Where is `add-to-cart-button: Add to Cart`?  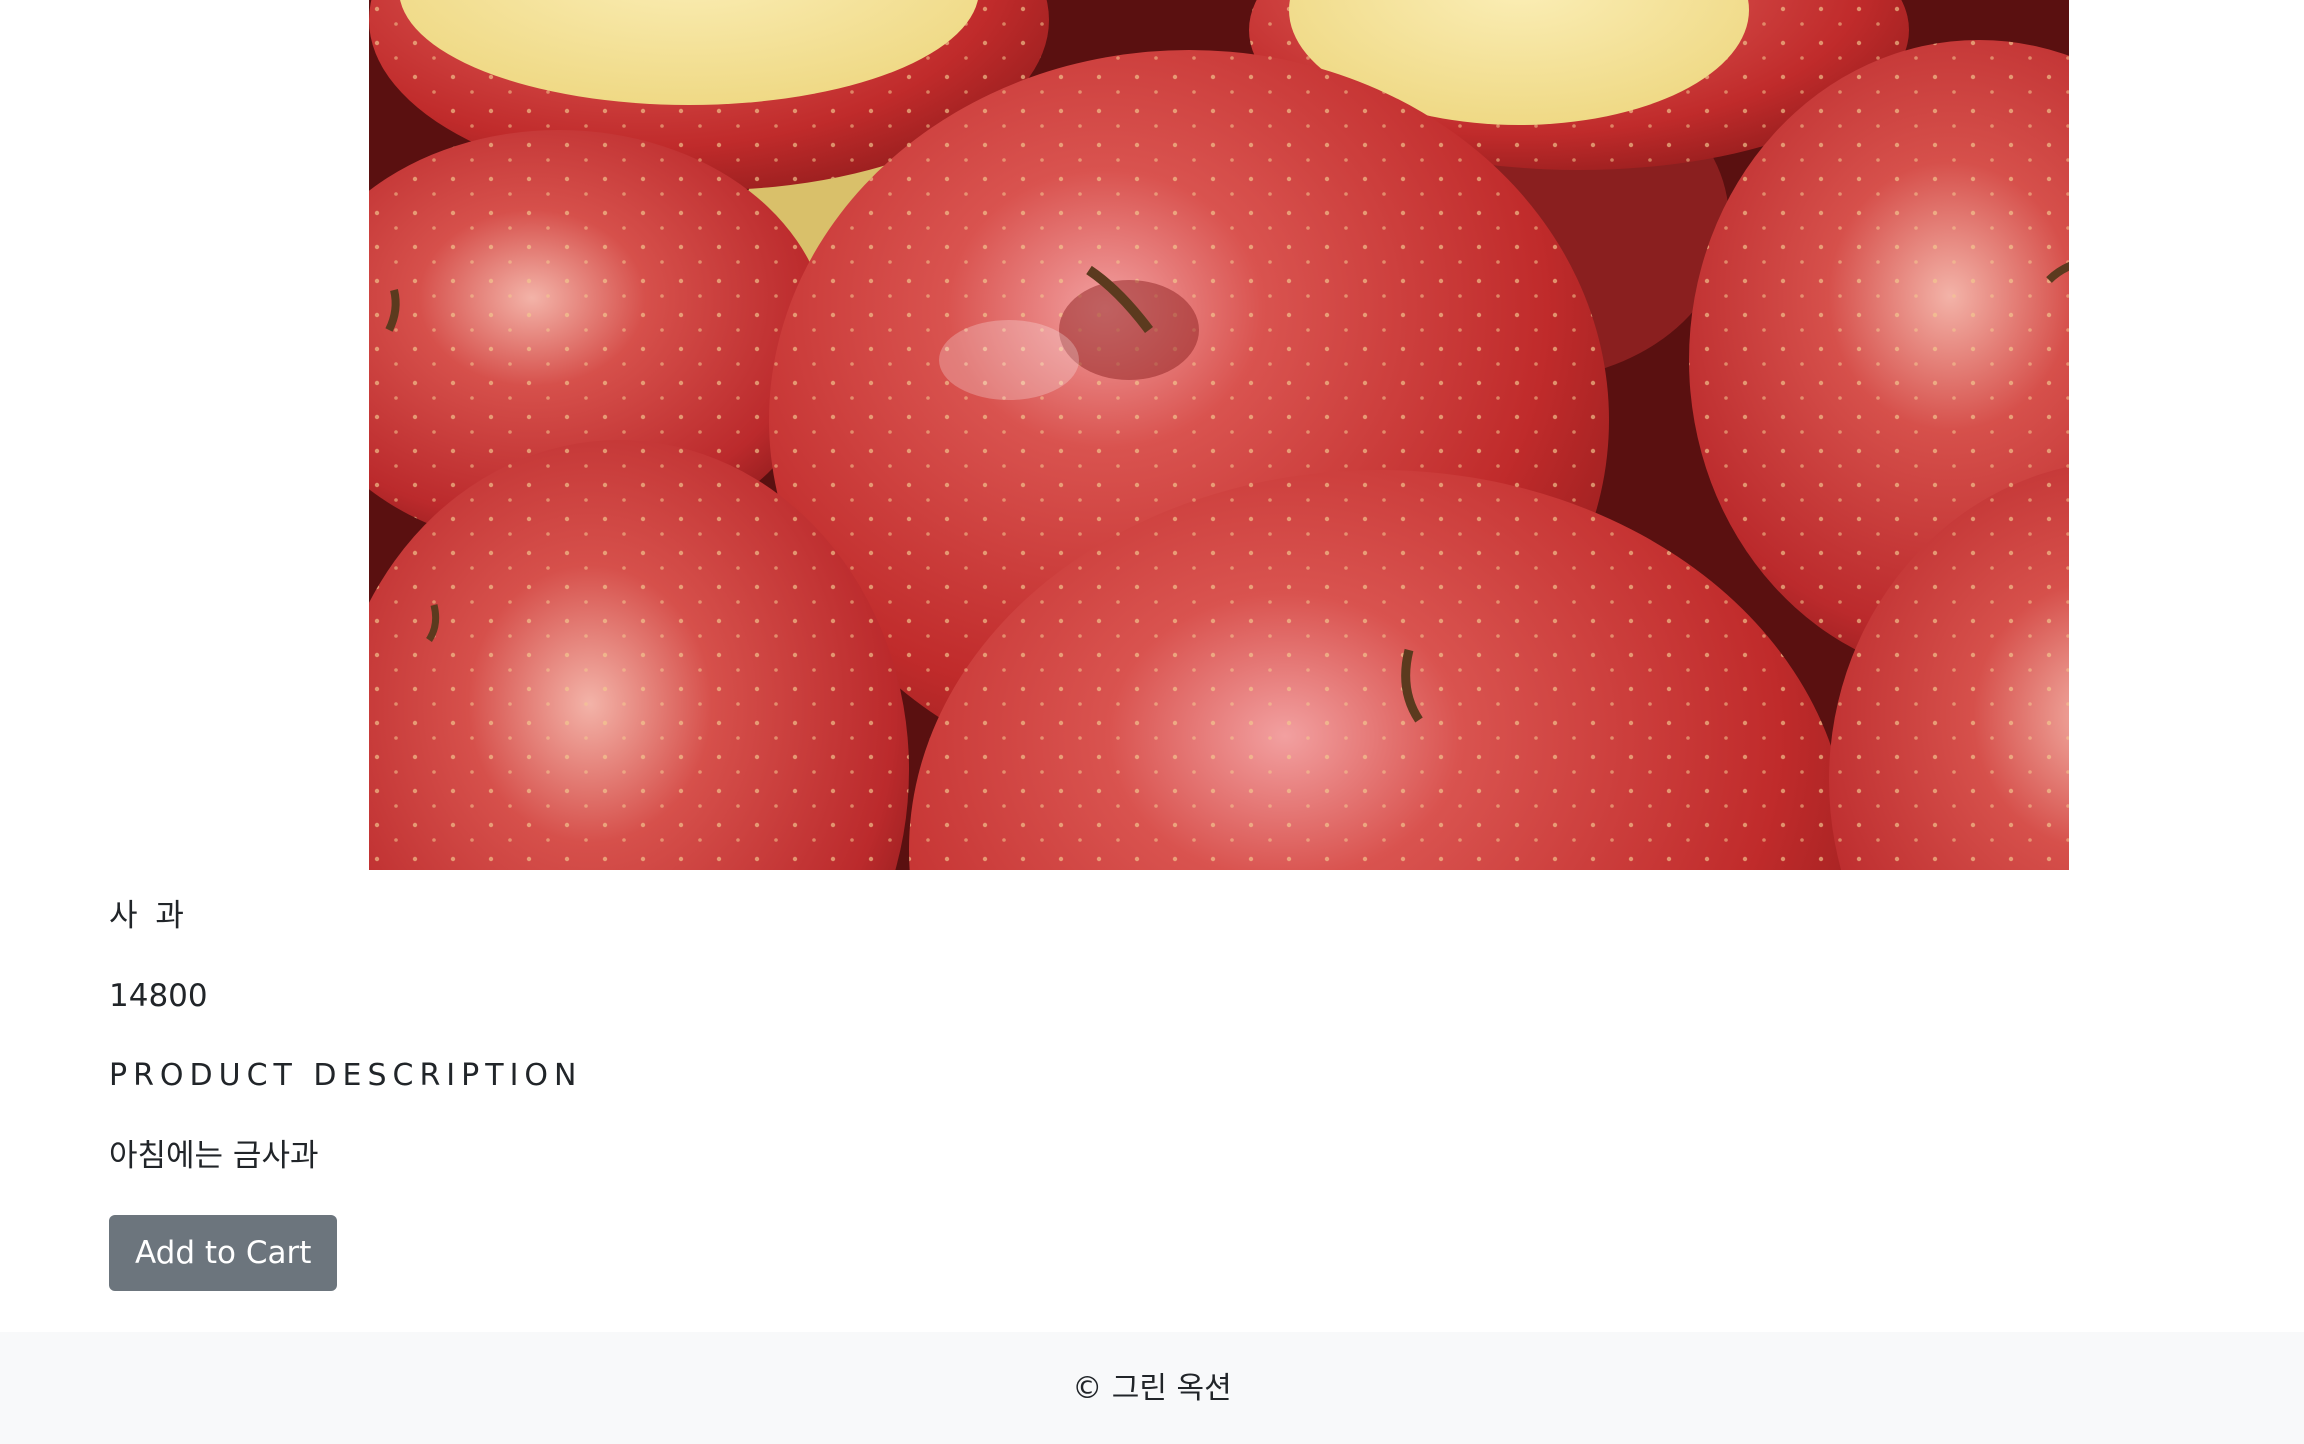
add-to-cart-button: Add to Cart is located at coordinates (223, 1253).